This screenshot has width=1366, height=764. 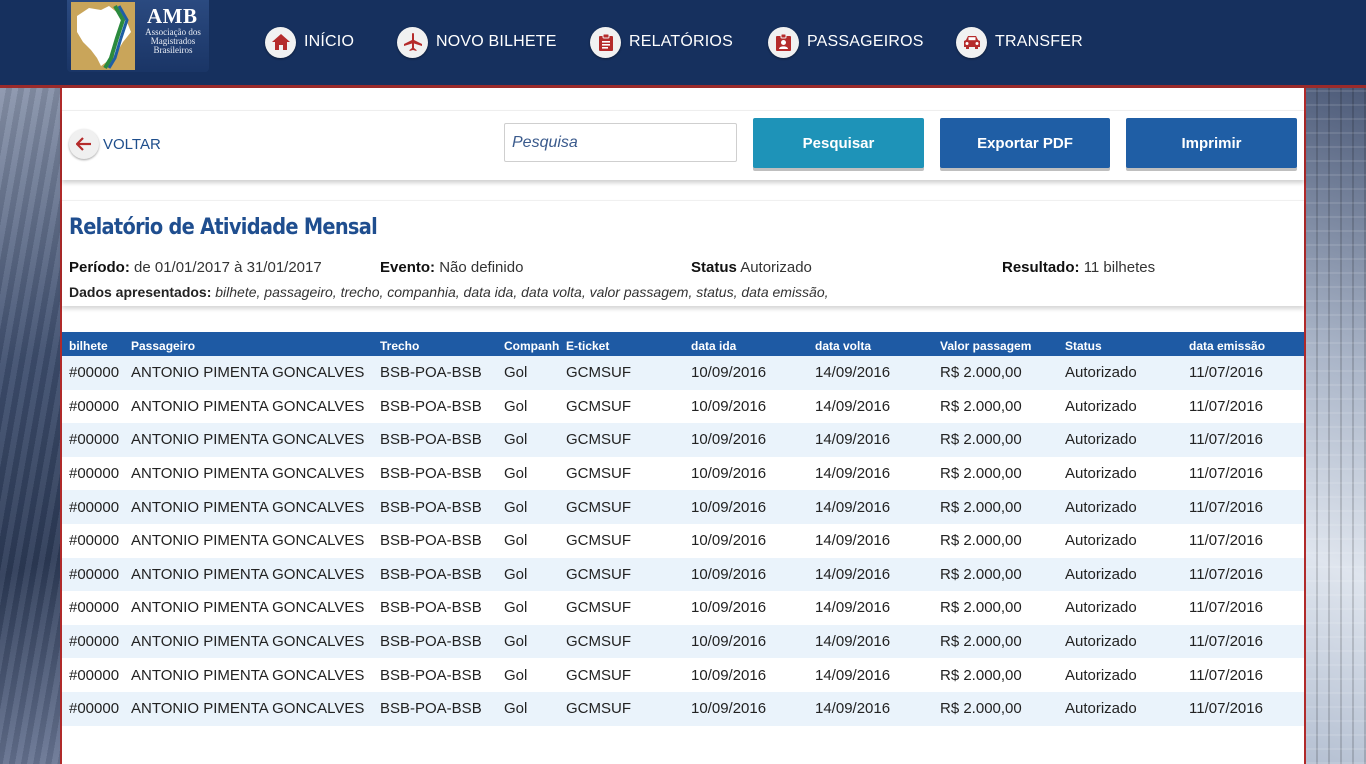 I want to click on column-header-col-data-emissao: data emissão, so click(x=1243, y=344).